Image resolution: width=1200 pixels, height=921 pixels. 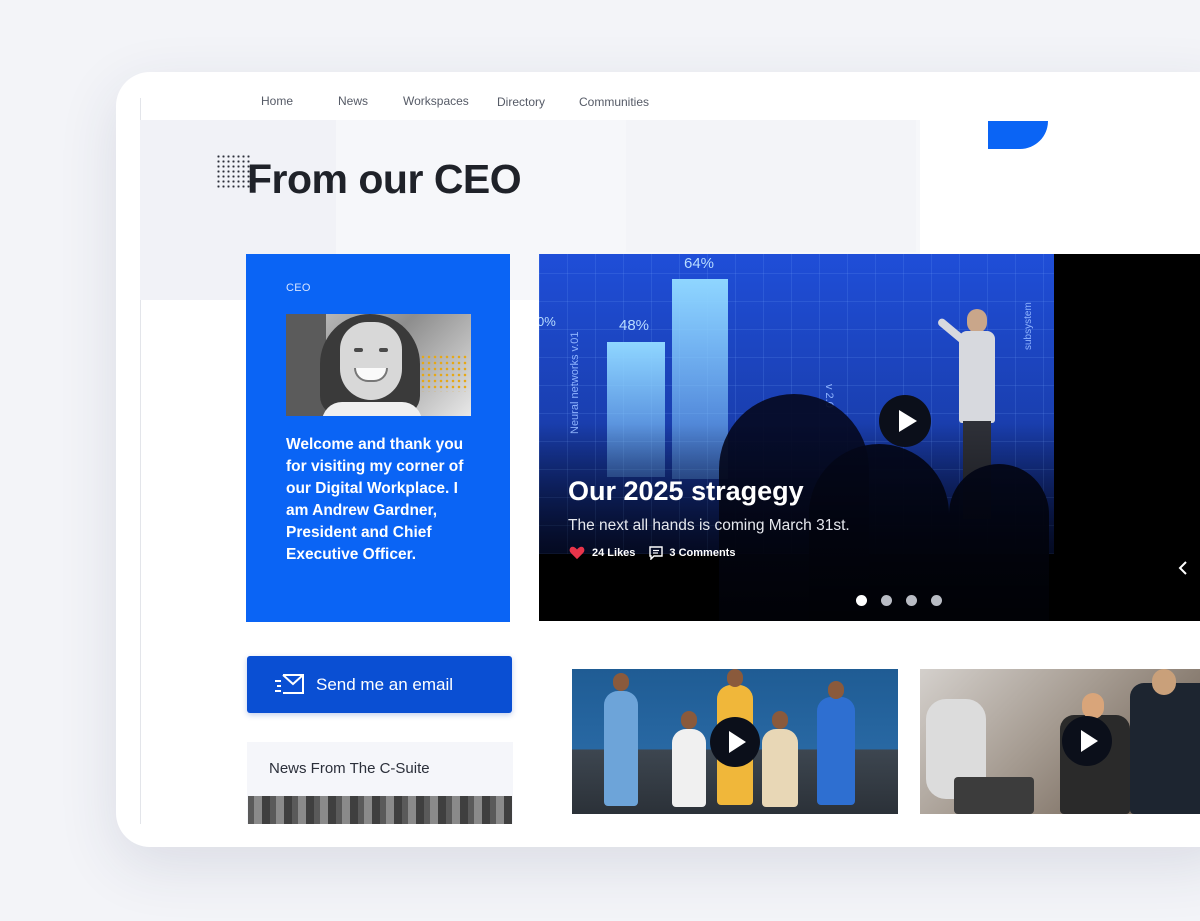 What do you see at coordinates (1028, 326) in the screenshot?
I see `screen-vertical-label-3: subsystem` at bounding box center [1028, 326].